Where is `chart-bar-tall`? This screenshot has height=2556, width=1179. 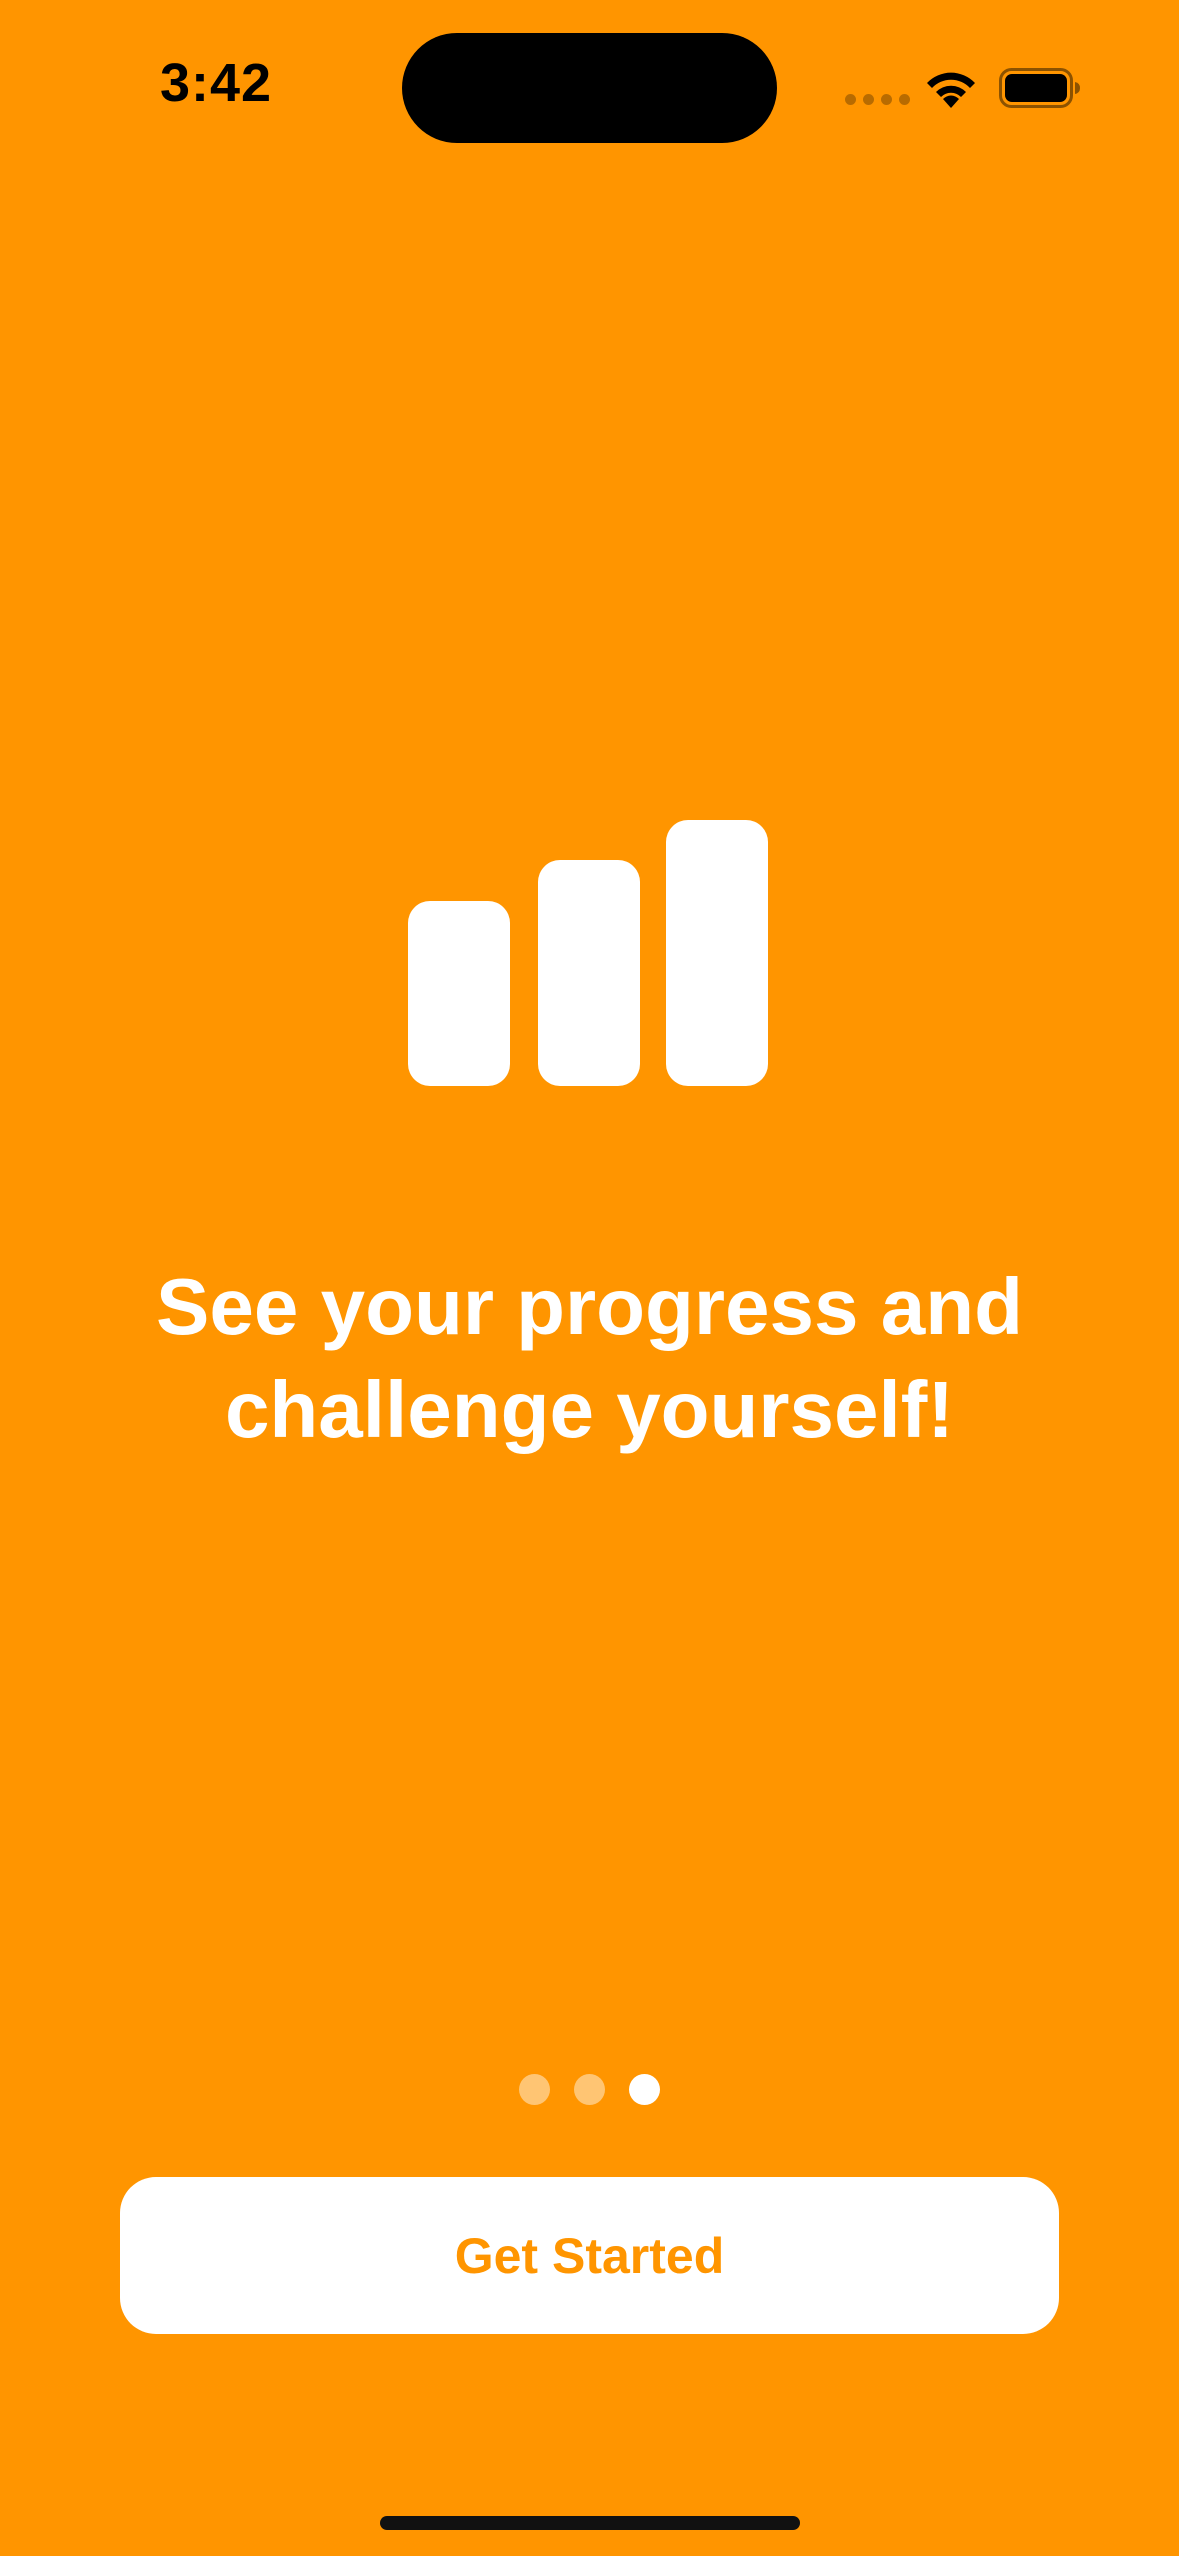 chart-bar-tall is located at coordinates (717, 953).